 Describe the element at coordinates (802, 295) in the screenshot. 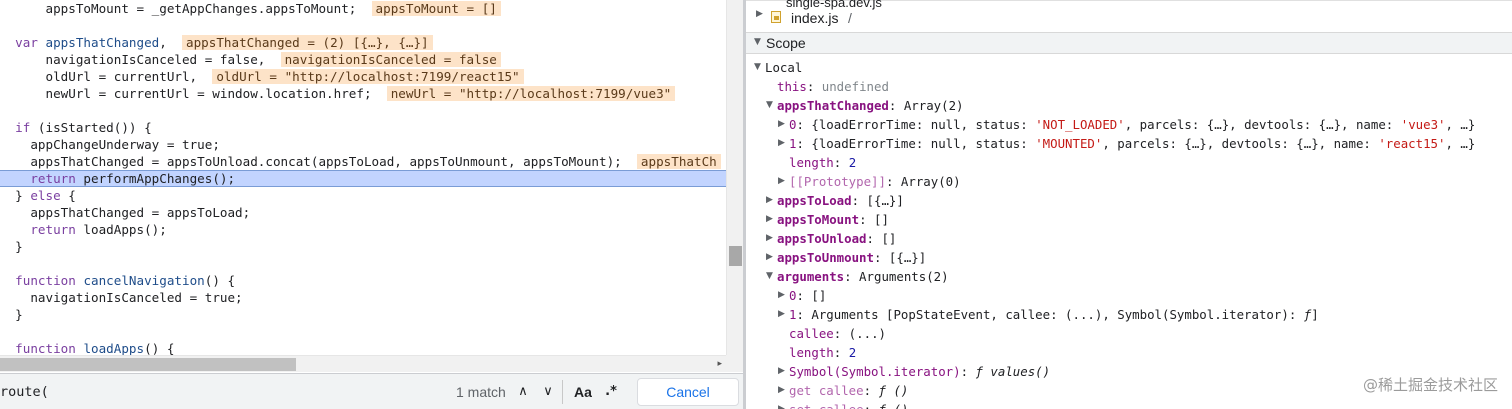

I see `scope-tree-row: ▶ 0: []` at that location.